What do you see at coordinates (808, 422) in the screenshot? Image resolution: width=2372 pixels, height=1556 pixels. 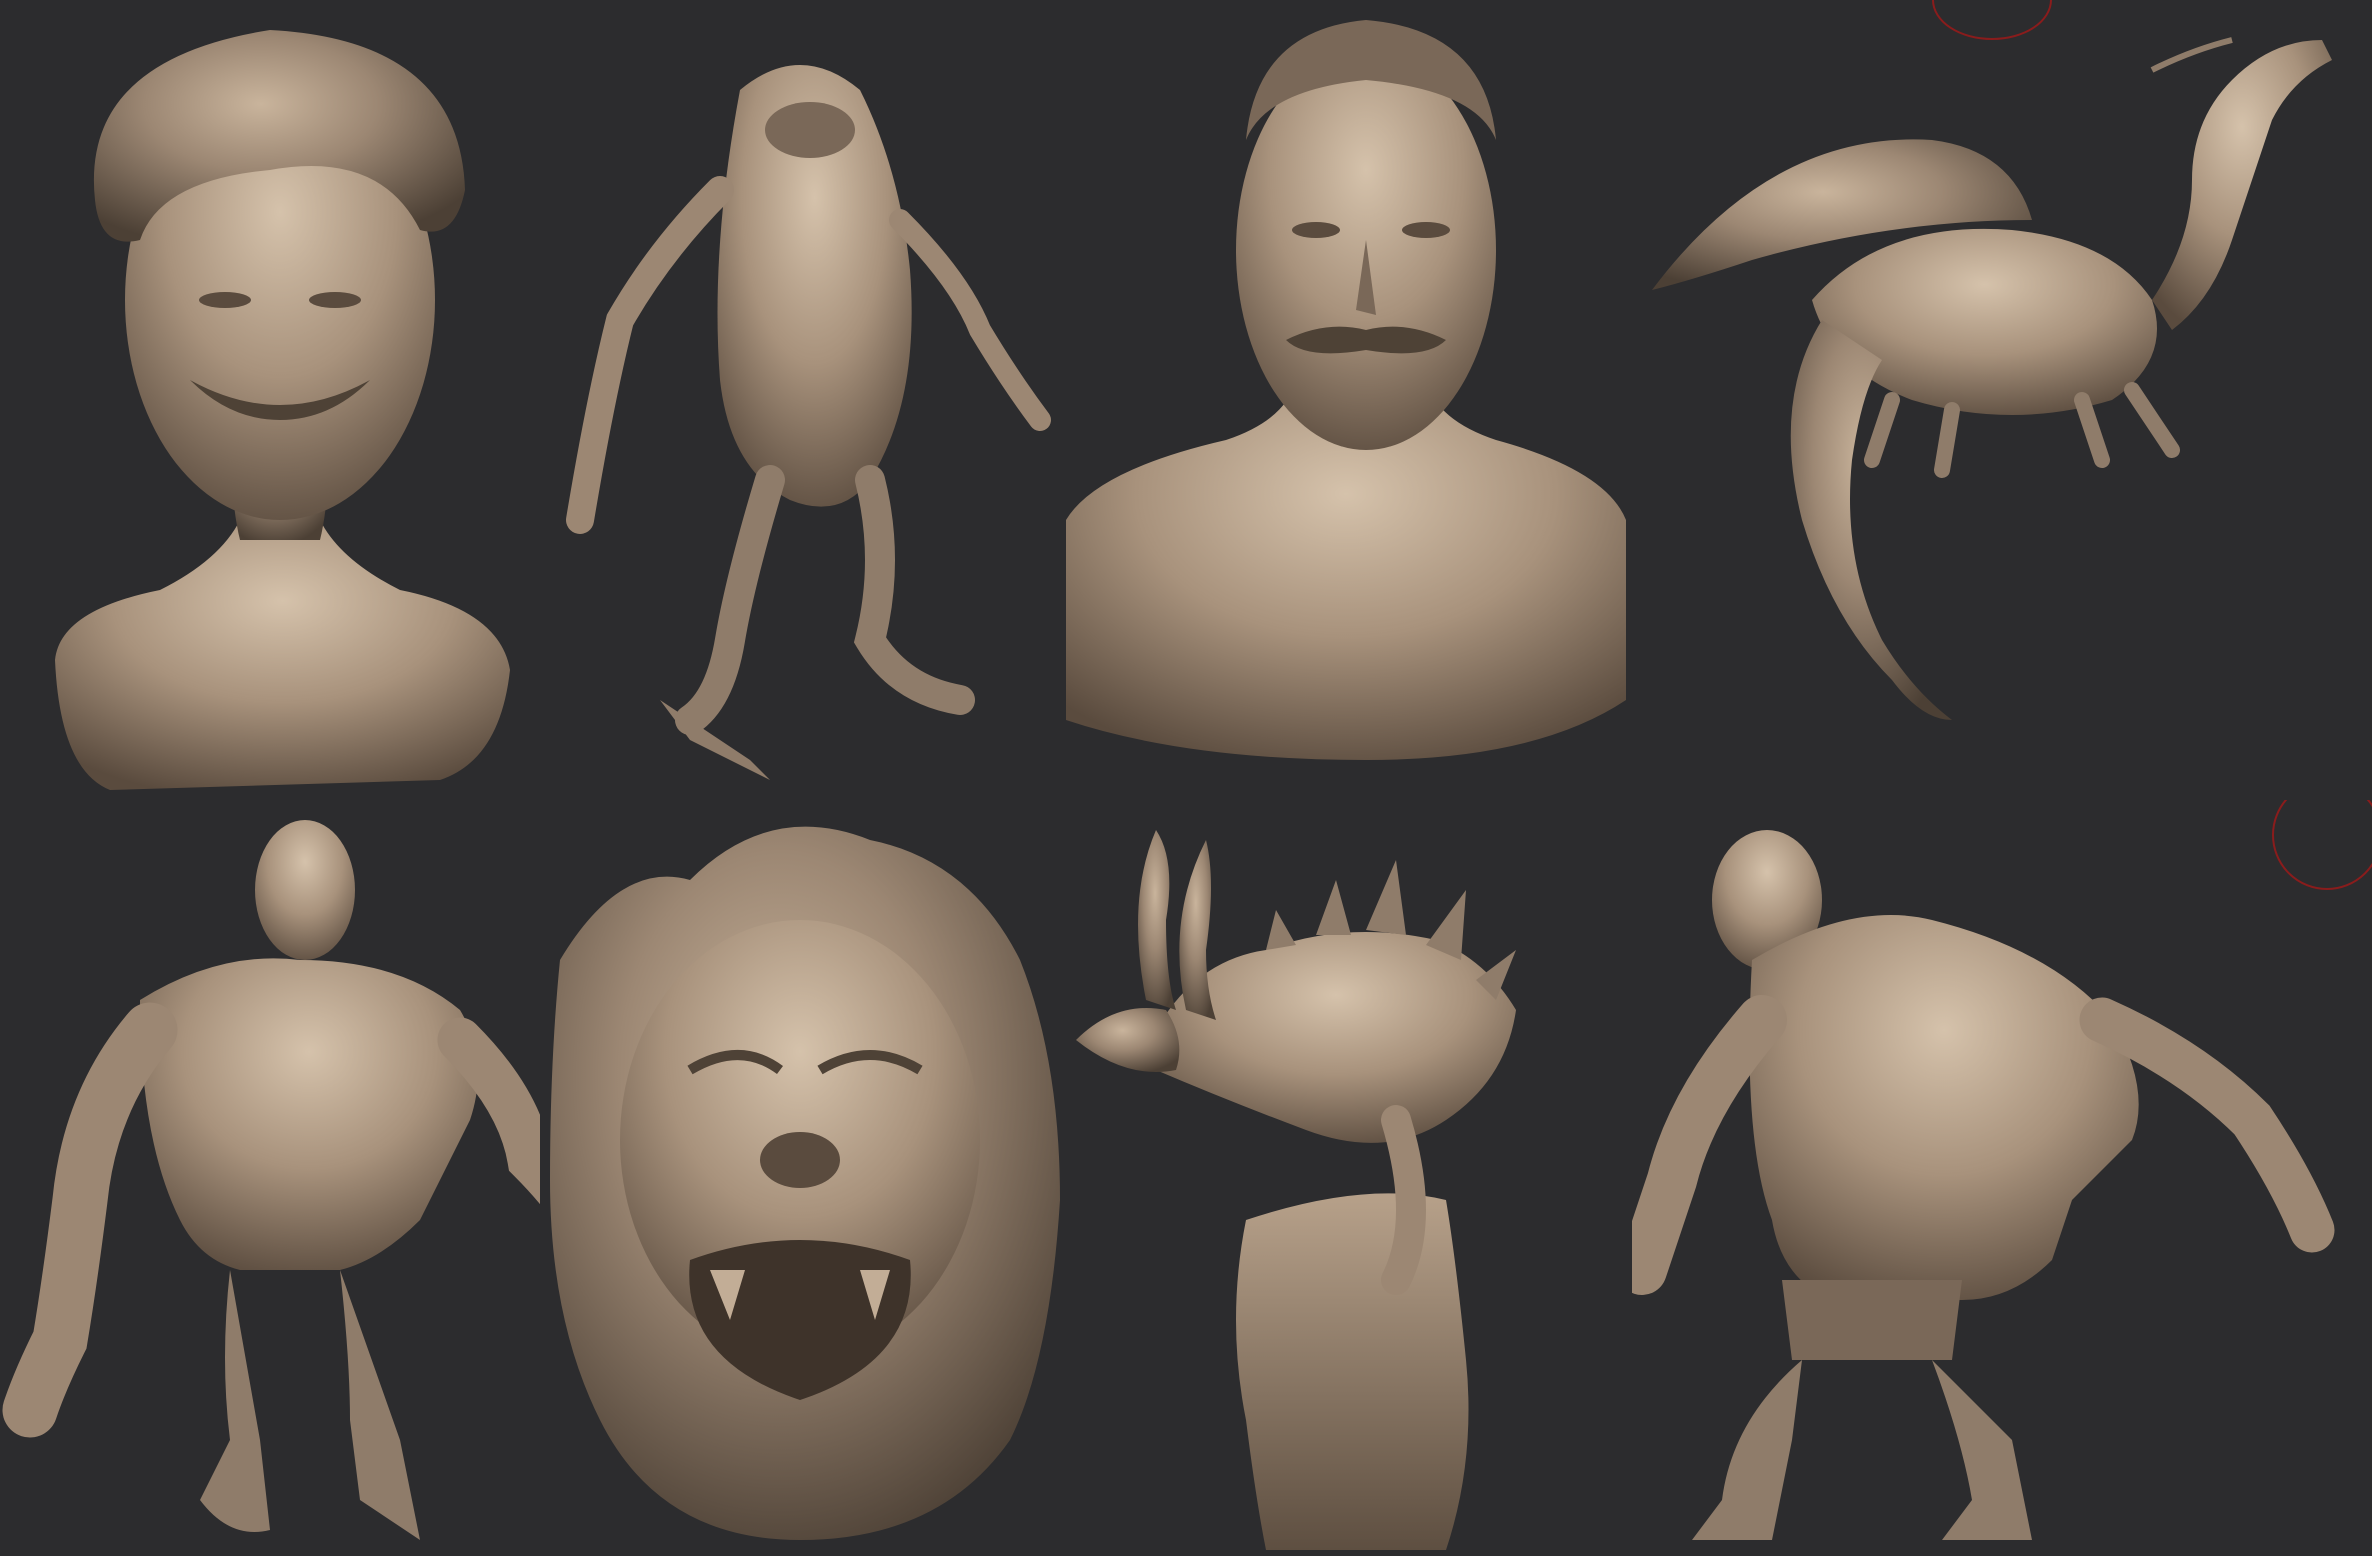 I see `frog-creature-sculpt` at bounding box center [808, 422].